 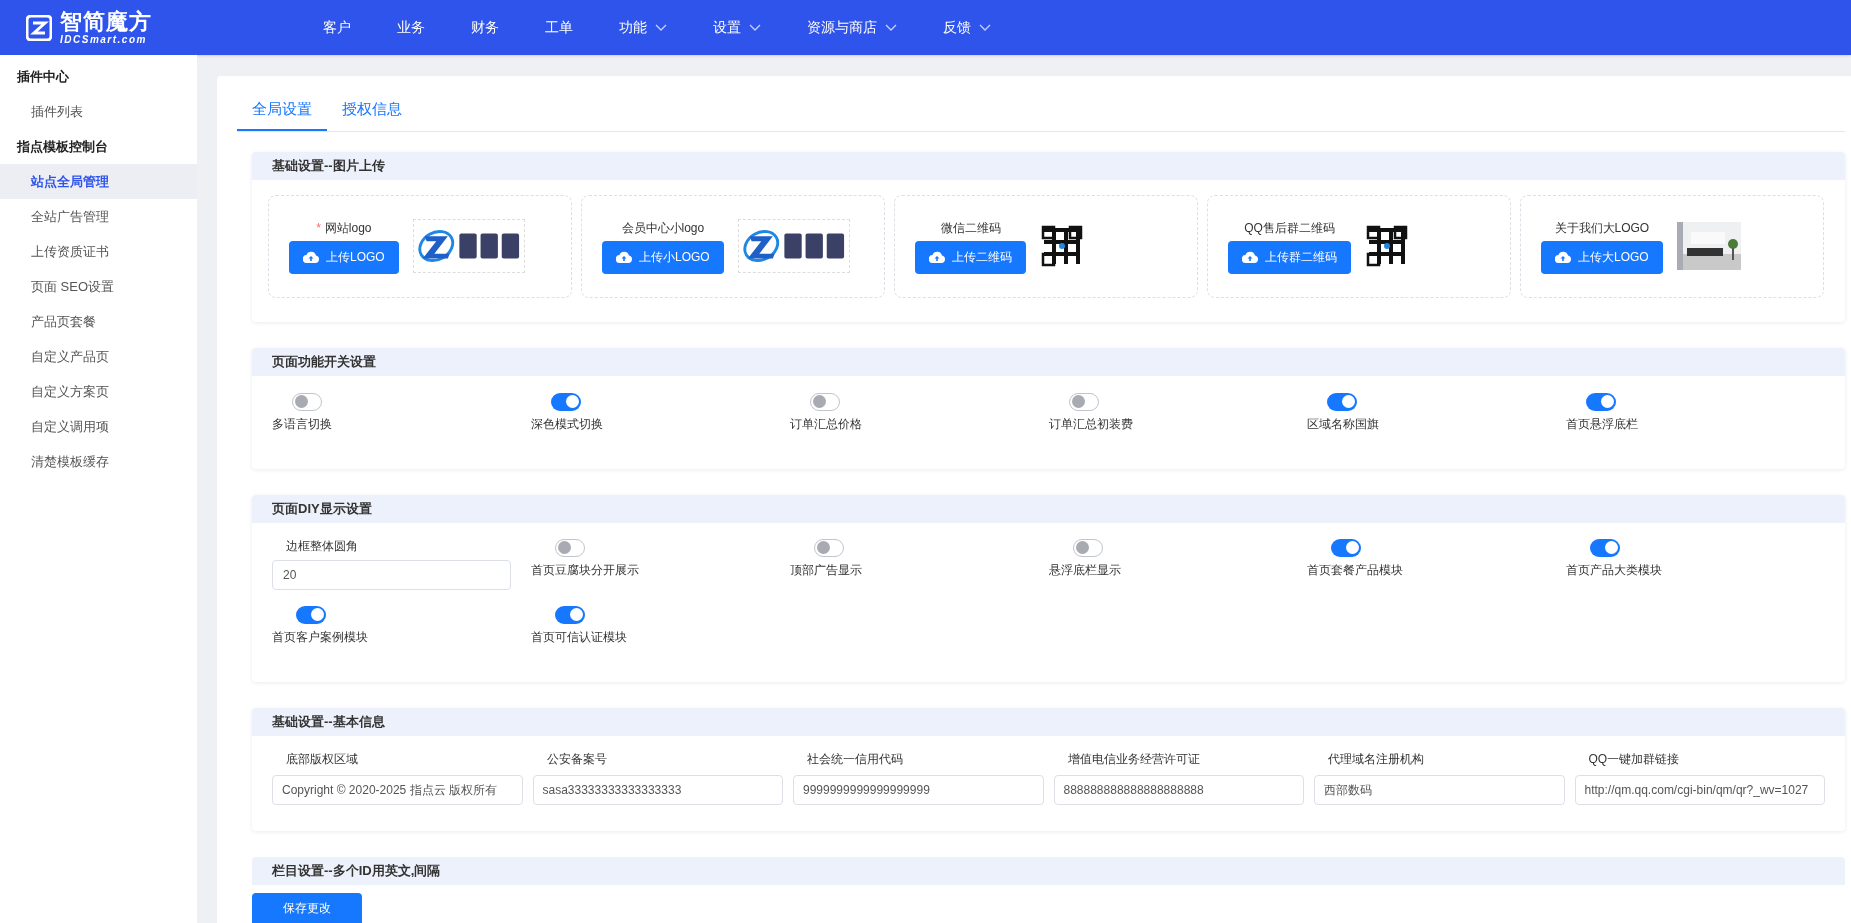 What do you see at coordinates (1085, 570) in the screenshot?
I see `switch-label: 悬浮底栏显示` at bounding box center [1085, 570].